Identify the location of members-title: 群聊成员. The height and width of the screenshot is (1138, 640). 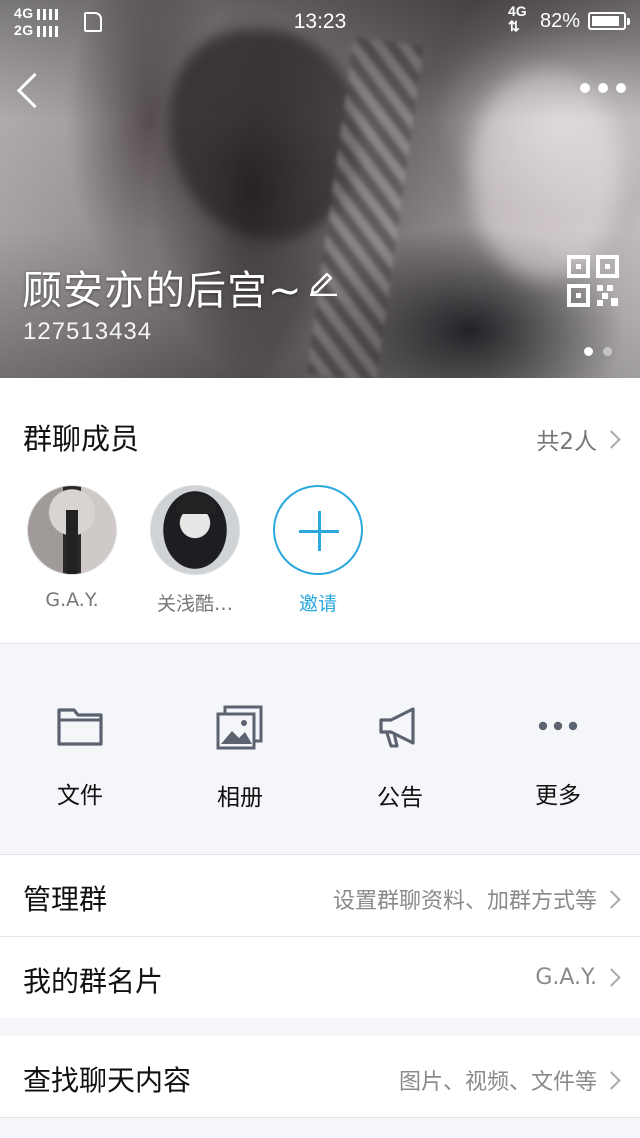
(81, 439).